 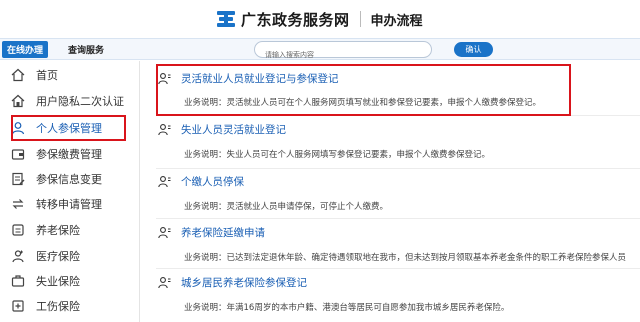 I want to click on entry-description: 业务说明：失业人员可在个人服务网填写参保登记要素，申报个人缴费参保登记。, so click(x=337, y=155).